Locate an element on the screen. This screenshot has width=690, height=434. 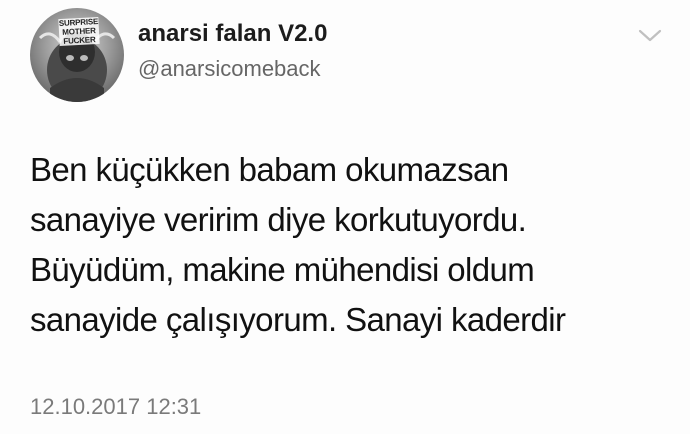
tweet-text-line: Ben küçükken babam okumazsan is located at coordinates (269, 169).